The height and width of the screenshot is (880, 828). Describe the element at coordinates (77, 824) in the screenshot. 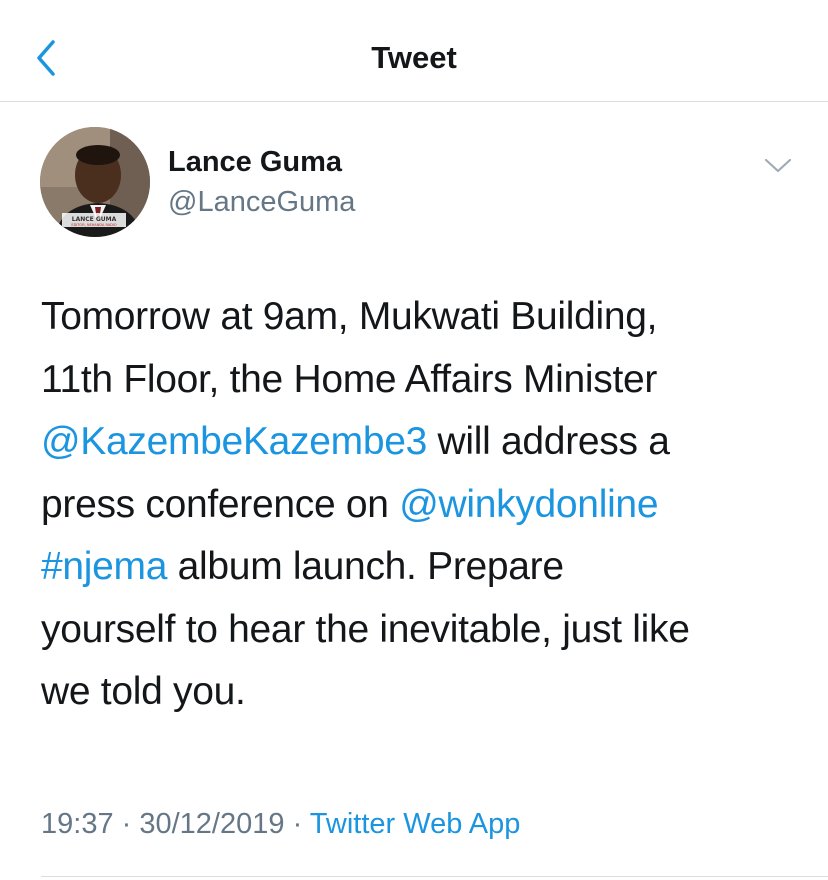

I see `tweet-time: 19:37` at that location.